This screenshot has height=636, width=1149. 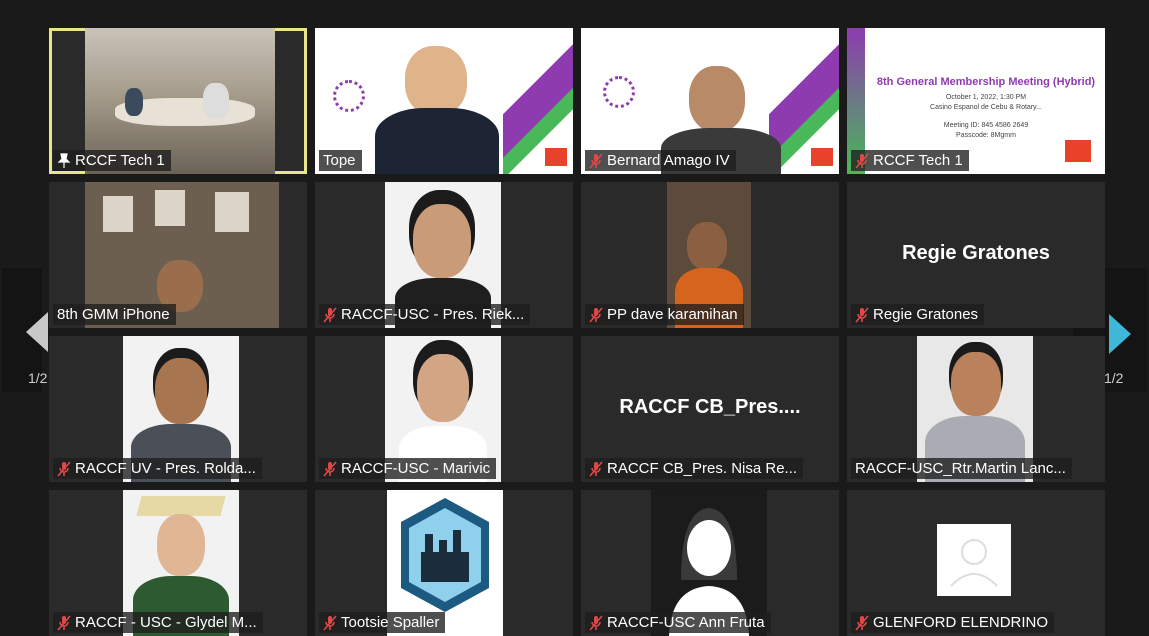 I want to click on slide-line: October 1, 2022, 1:30 PM, so click(x=986, y=97).